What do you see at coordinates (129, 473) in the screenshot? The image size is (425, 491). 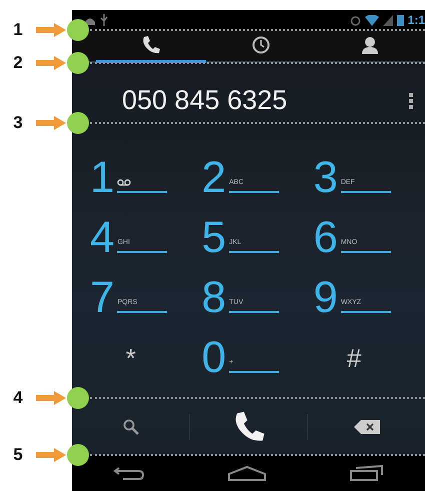 I see `back-icon` at bounding box center [129, 473].